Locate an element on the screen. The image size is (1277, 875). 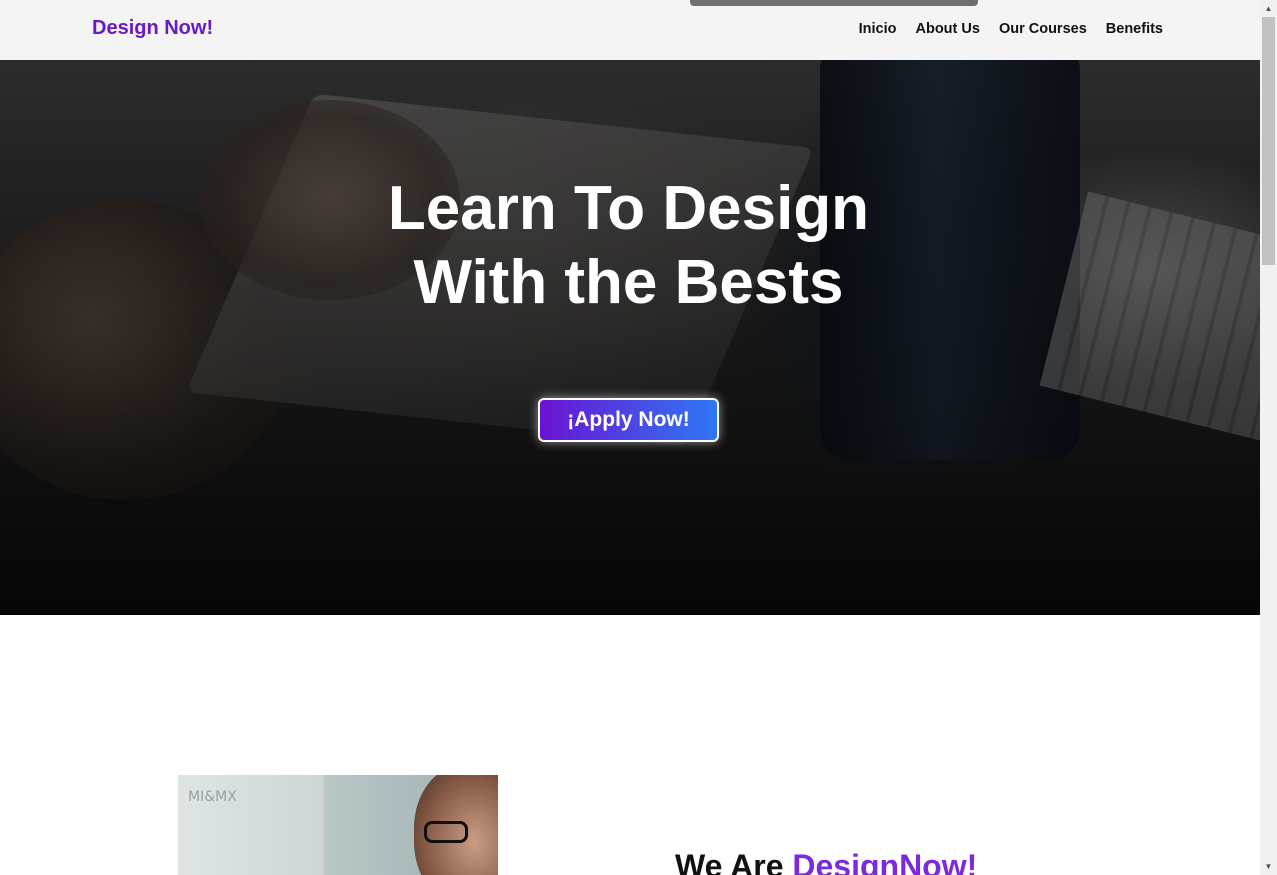
about-title-accent: DesignNow! is located at coordinates (885, 861).